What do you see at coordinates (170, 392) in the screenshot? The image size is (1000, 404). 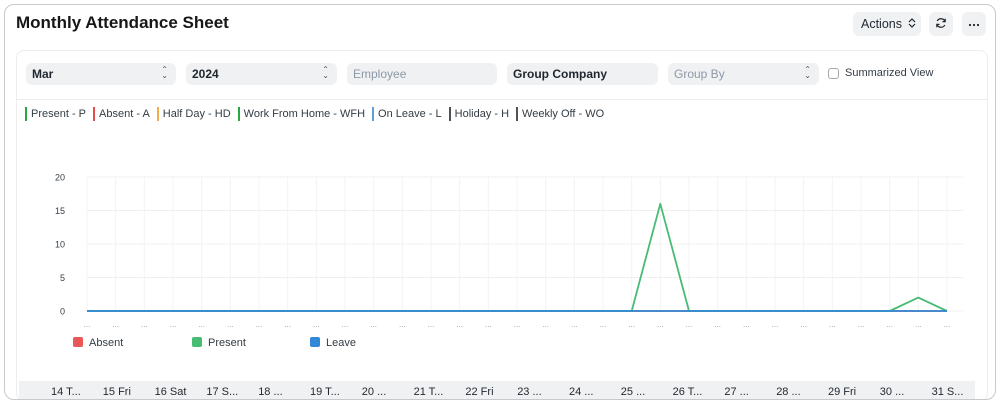 I see `date-column-header: 16 Sat` at bounding box center [170, 392].